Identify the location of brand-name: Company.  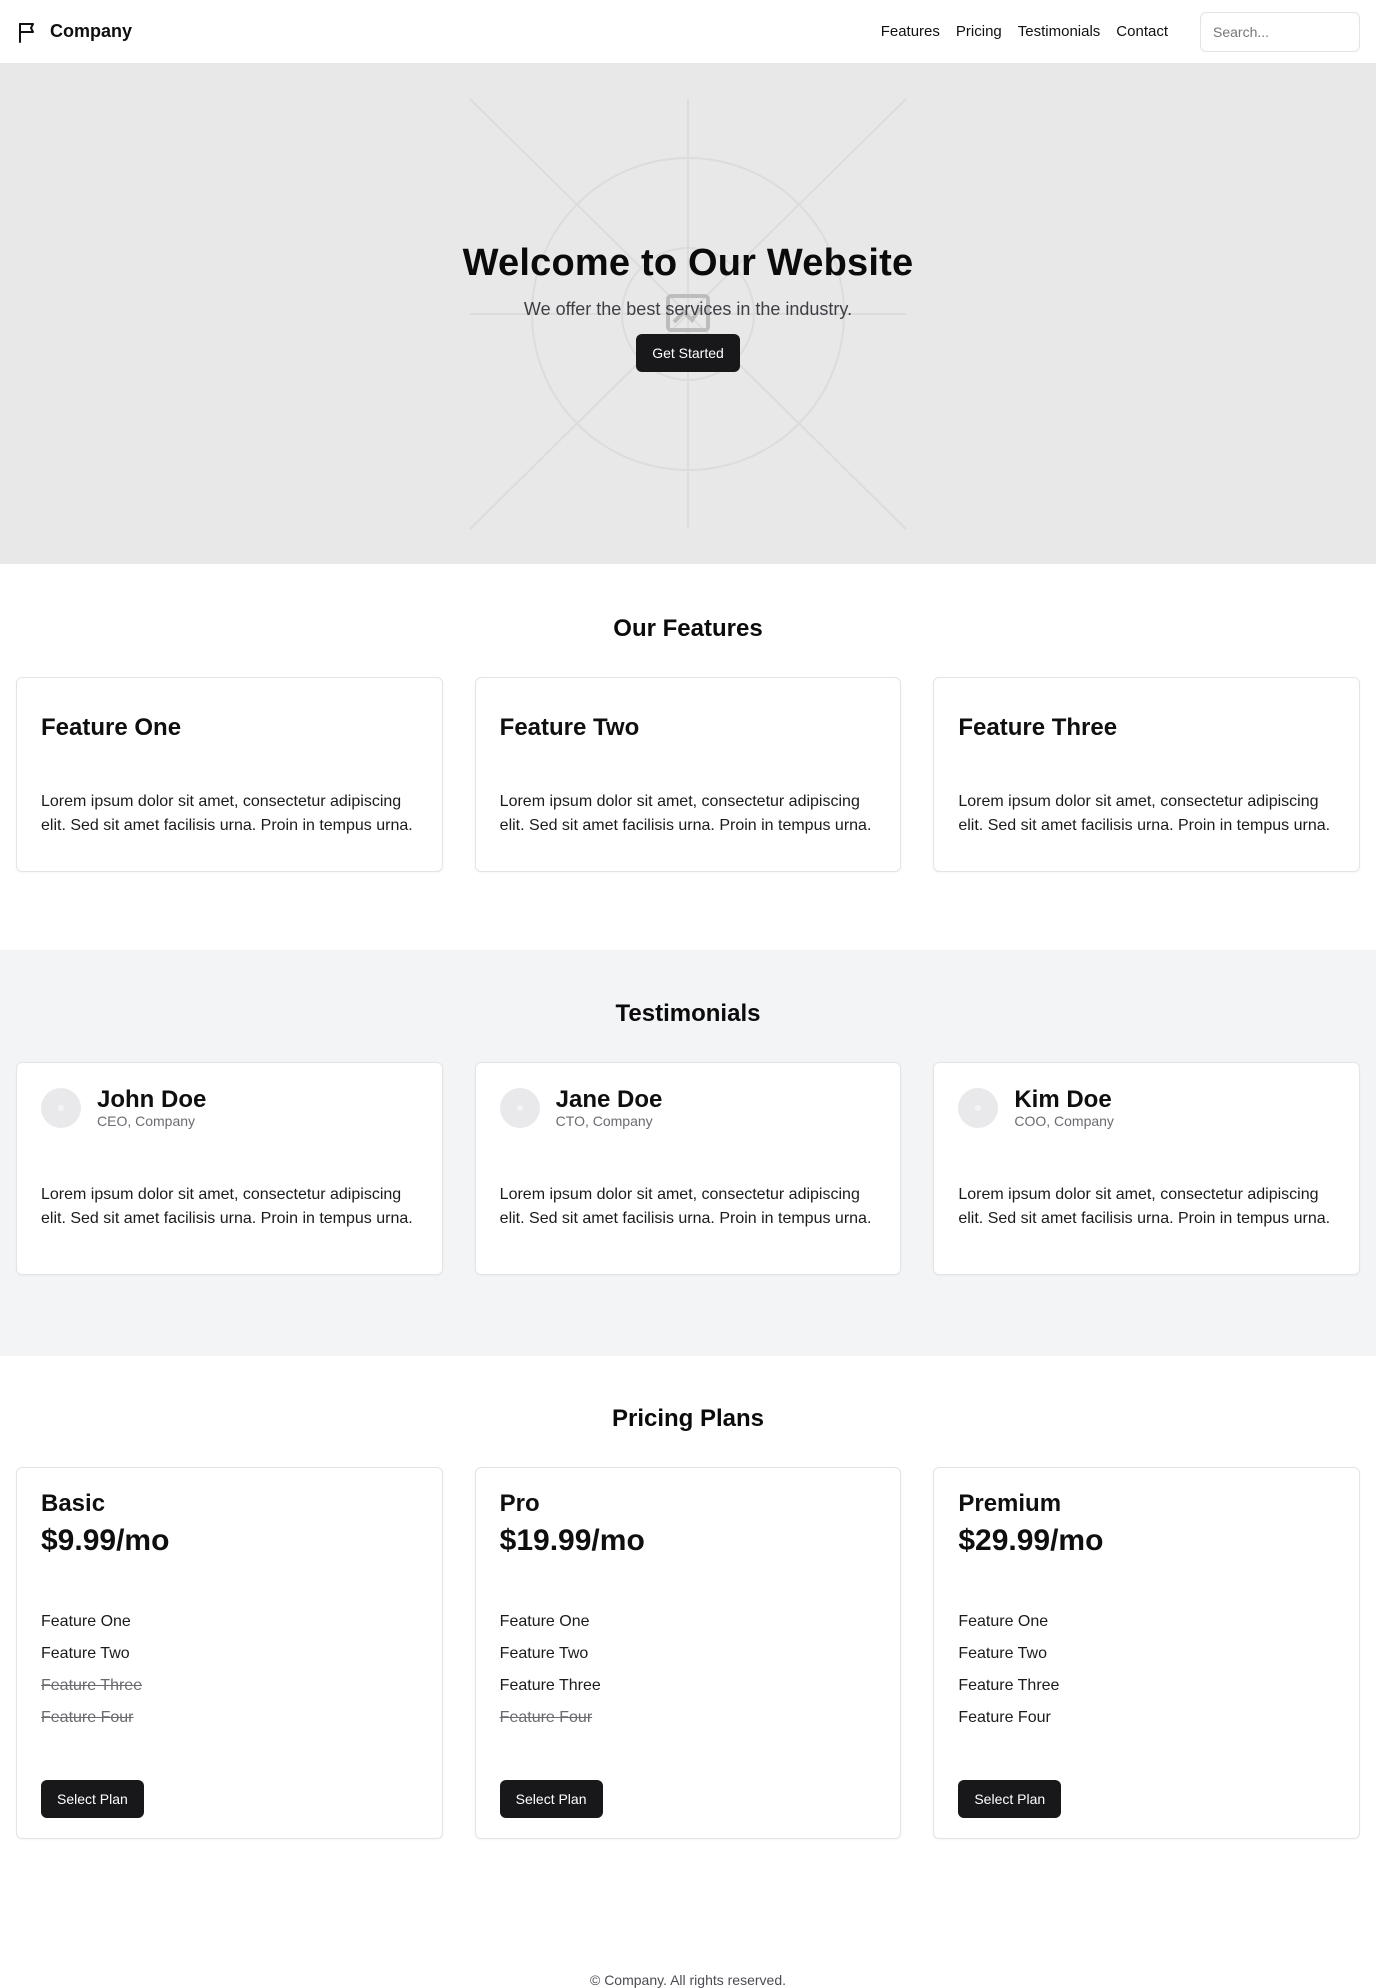
(91, 31).